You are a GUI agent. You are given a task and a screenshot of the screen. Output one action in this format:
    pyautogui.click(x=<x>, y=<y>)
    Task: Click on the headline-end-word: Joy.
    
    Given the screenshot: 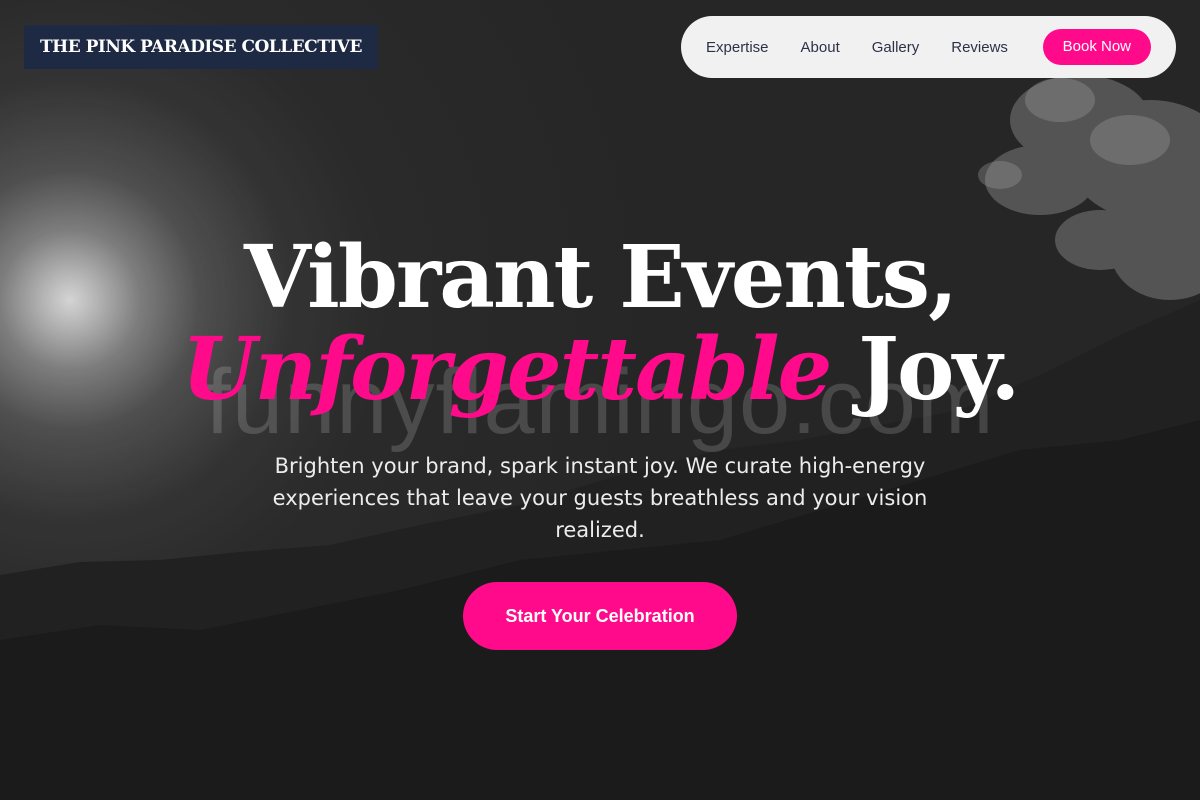 What is the action you would take?
    pyautogui.click(x=939, y=369)
    